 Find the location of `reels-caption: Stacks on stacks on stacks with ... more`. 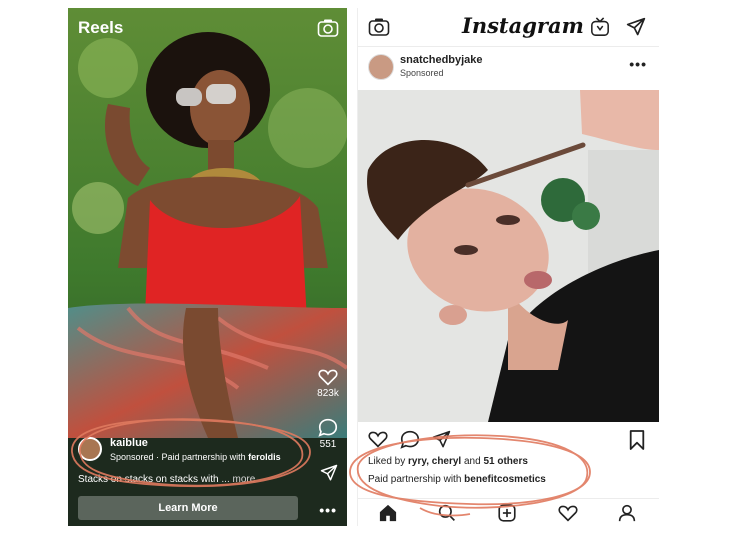

reels-caption: Stacks on stacks on stacks with ... more is located at coordinates (166, 479).